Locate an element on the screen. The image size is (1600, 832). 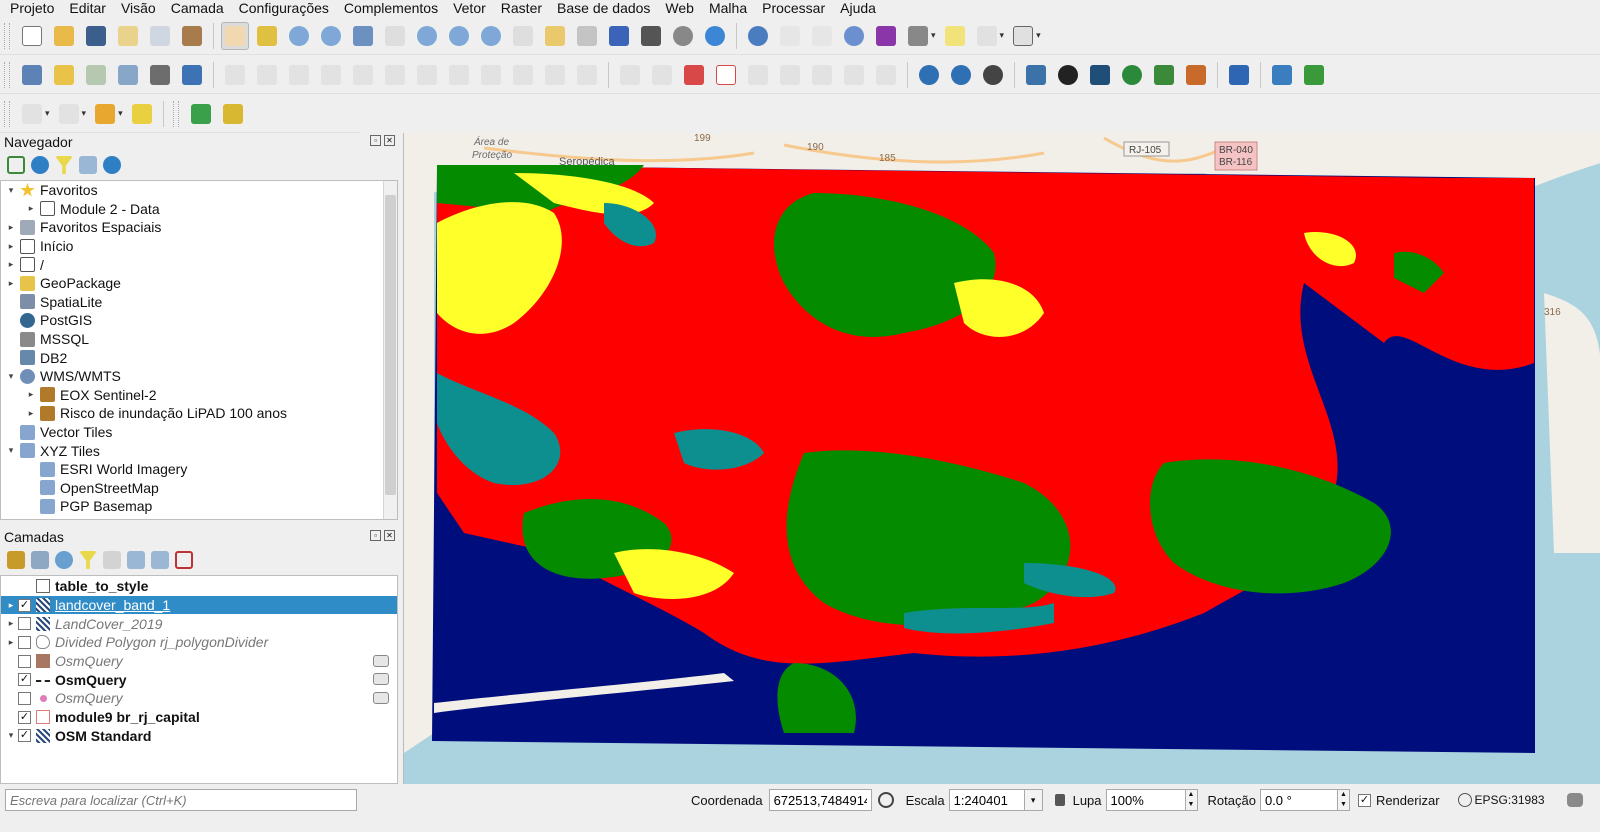
search-layer-button is located at coordinates (201, 114).